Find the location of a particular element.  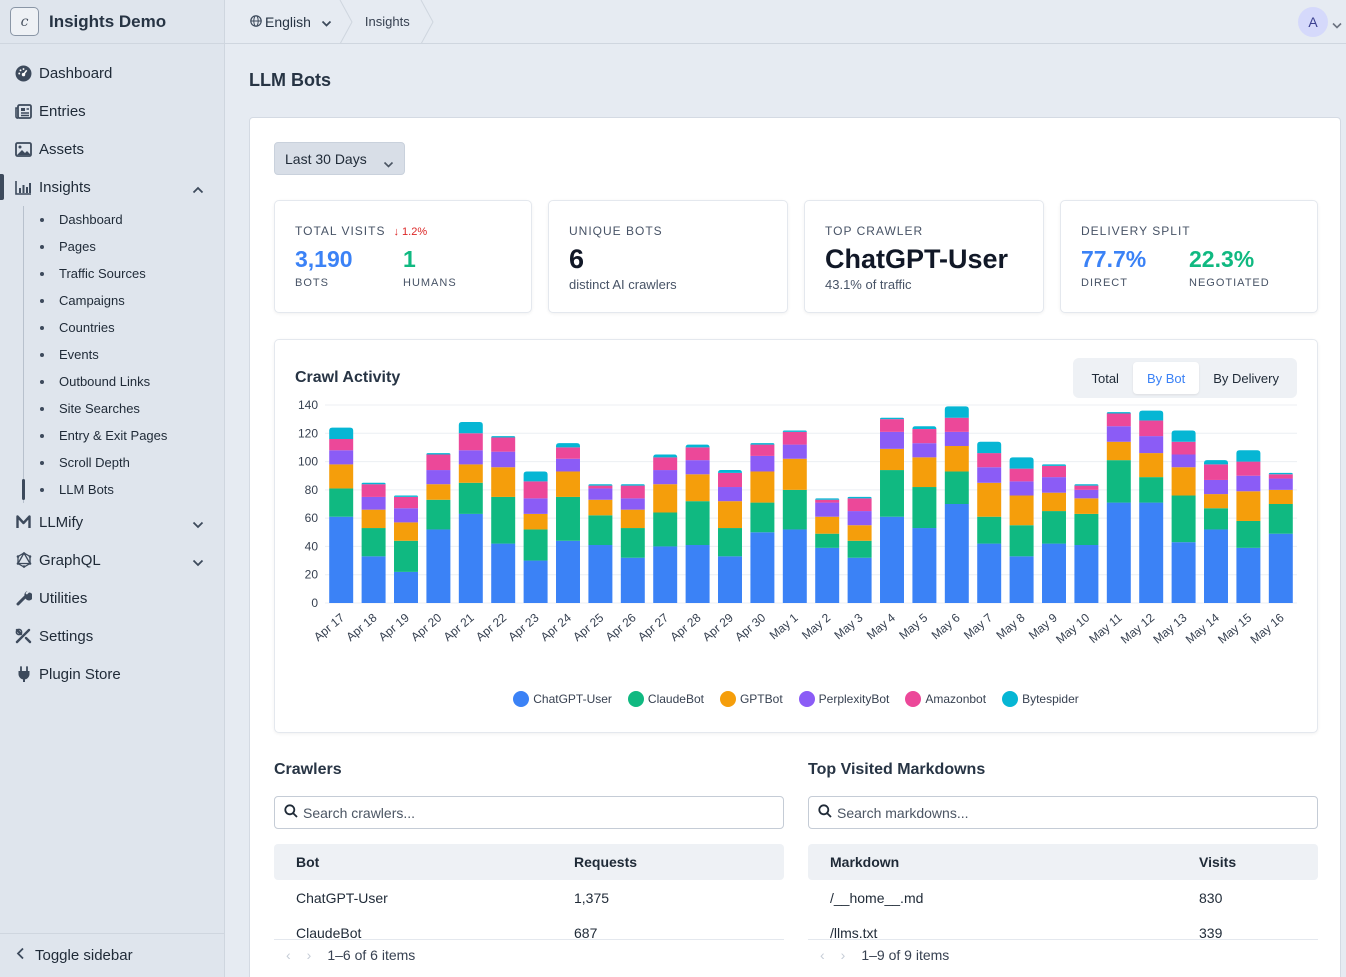

settings-icon is located at coordinates (23, 636).